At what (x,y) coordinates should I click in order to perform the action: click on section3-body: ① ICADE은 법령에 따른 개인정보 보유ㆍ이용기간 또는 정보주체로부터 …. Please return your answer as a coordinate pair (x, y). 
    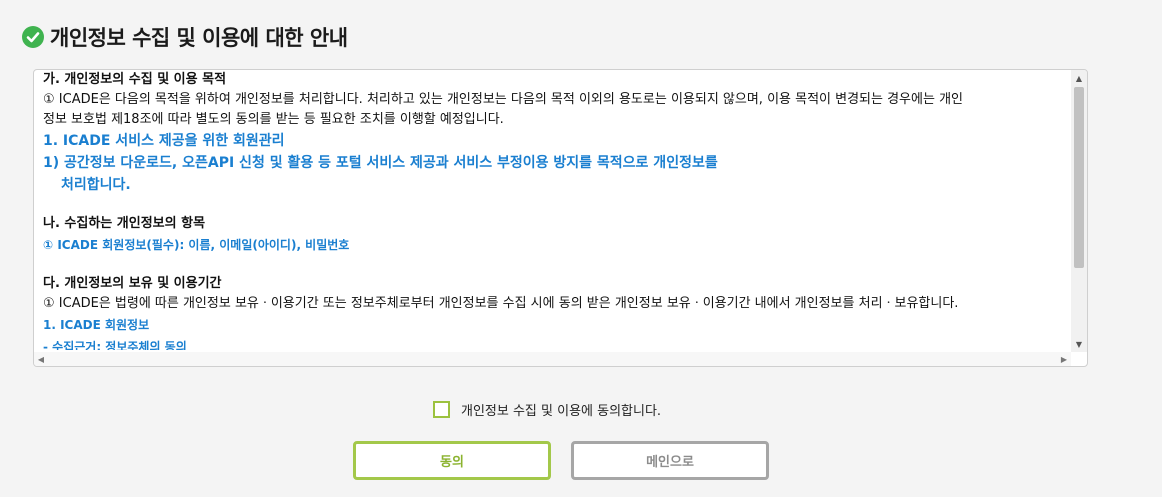
    Looking at the image, I should click on (501, 303).